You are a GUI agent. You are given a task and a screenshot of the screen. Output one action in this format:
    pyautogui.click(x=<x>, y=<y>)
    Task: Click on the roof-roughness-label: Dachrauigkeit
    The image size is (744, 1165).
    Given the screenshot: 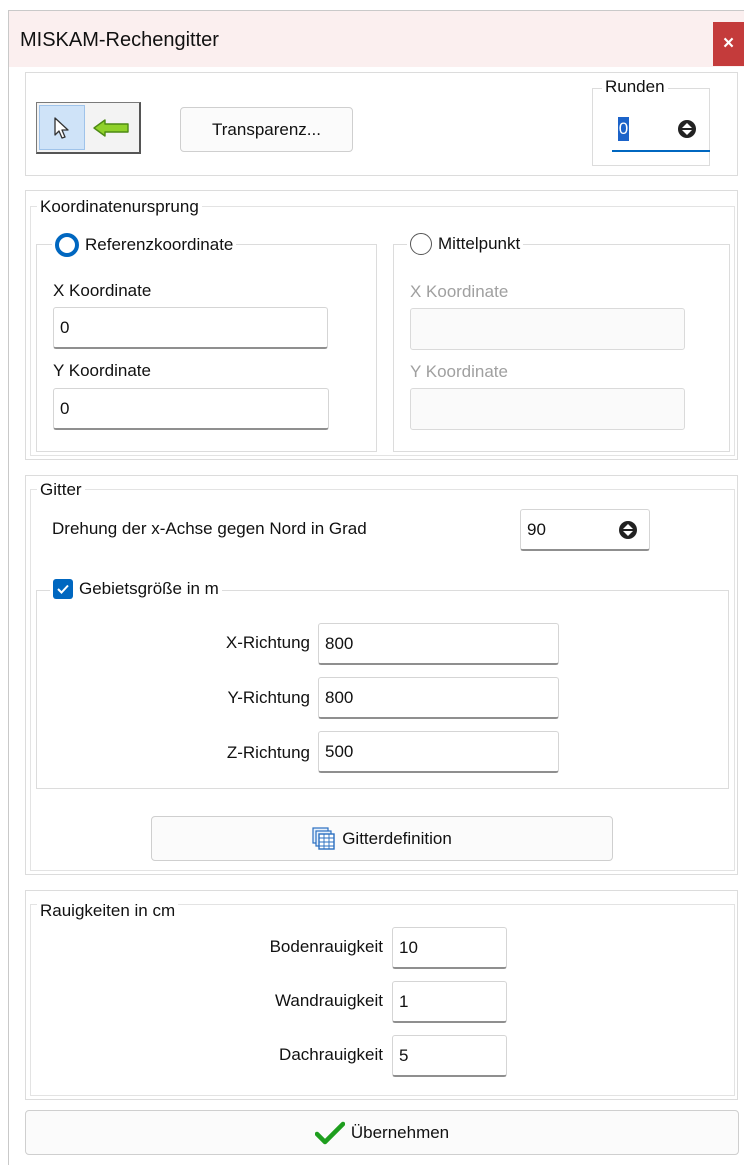 What is the action you would take?
    pyautogui.click(x=331, y=1054)
    